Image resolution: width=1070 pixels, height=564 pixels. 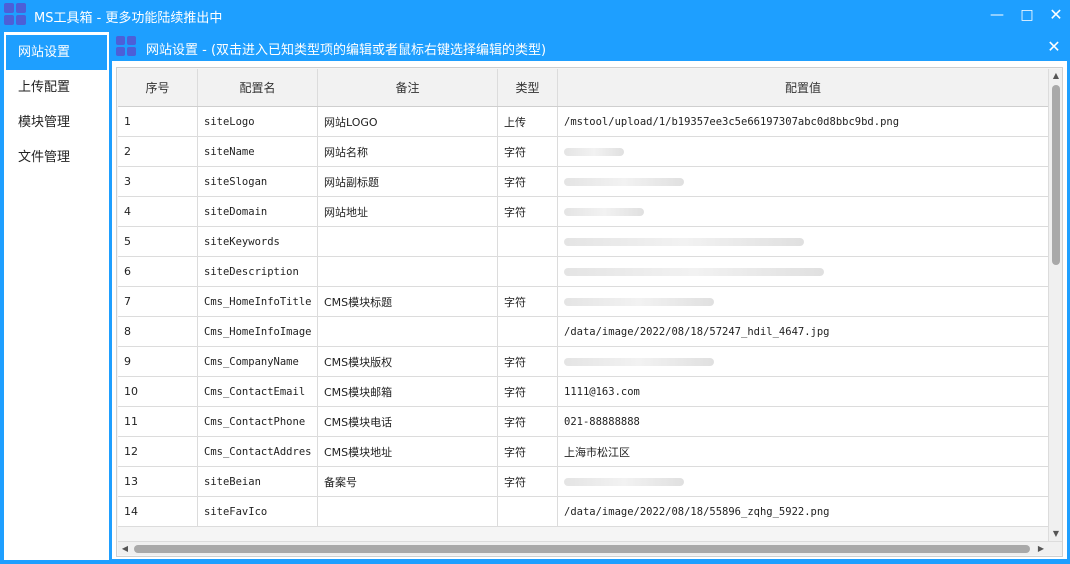 What do you see at coordinates (258, 87) in the screenshot?
I see `column-header-name: 配置名` at bounding box center [258, 87].